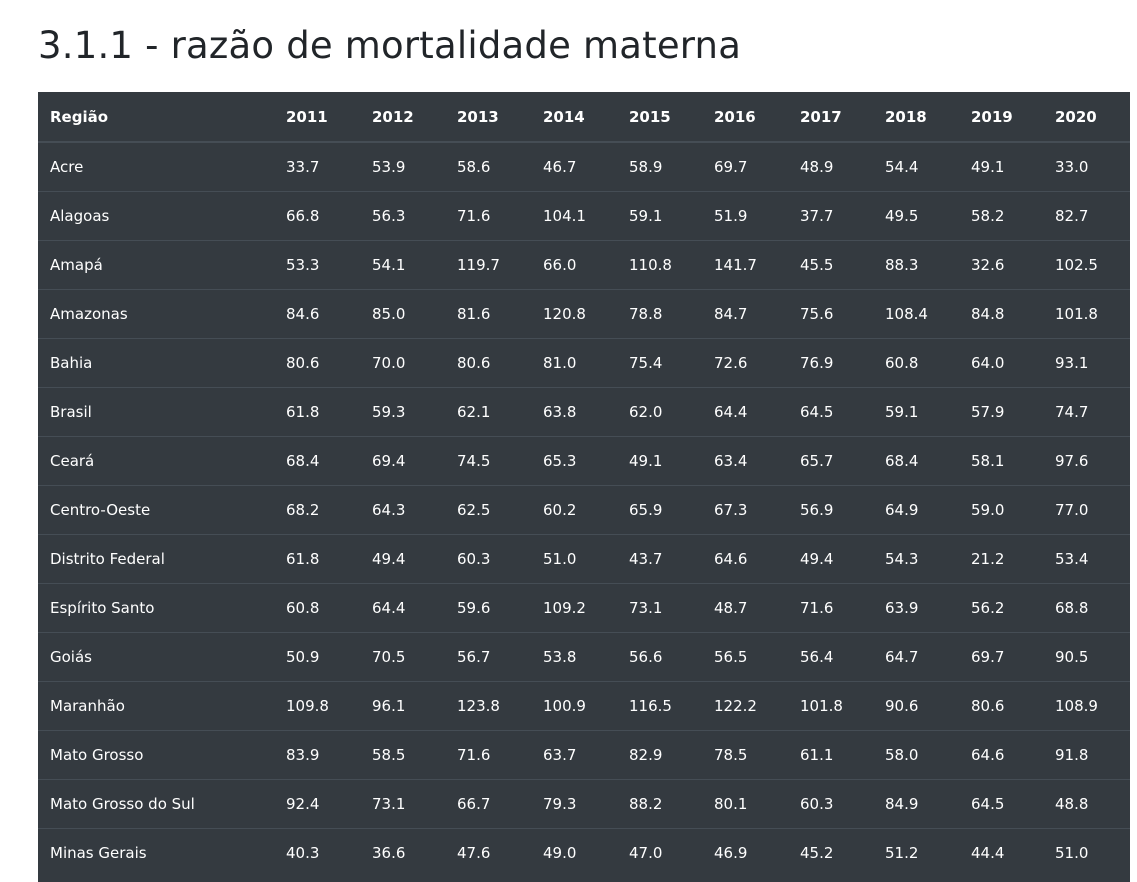 This screenshot has width=1137, height=882. I want to click on rate-value-cell: 123.8, so click(478, 705).